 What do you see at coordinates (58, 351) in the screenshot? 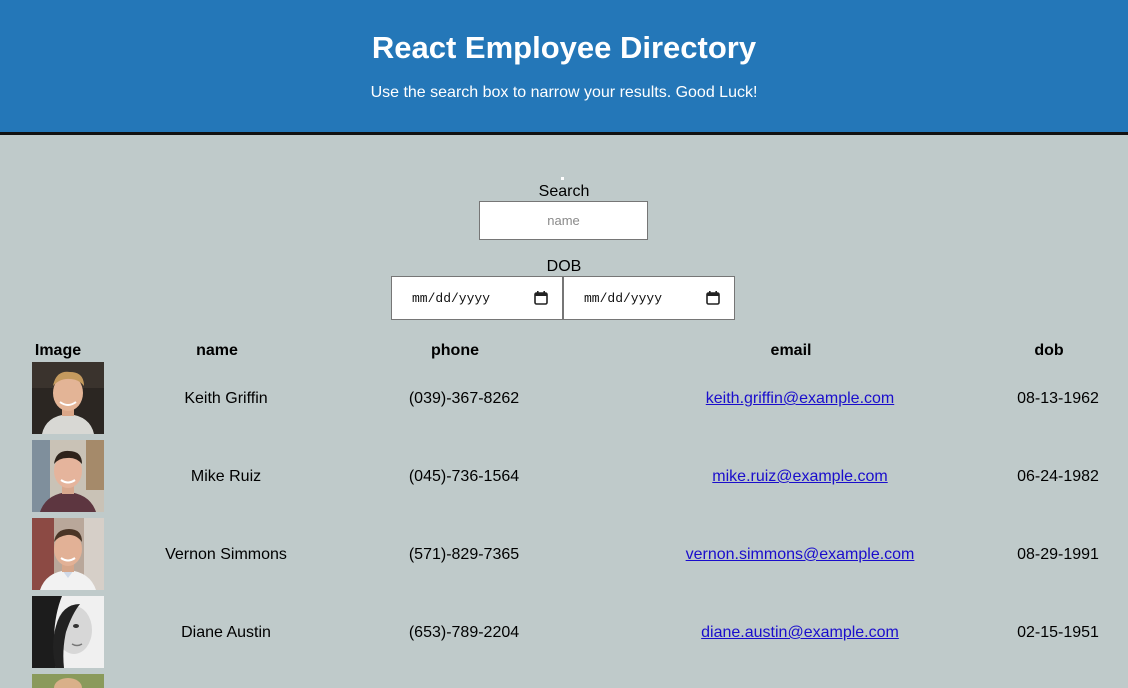
I see `column-header-image: Image` at bounding box center [58, 351].